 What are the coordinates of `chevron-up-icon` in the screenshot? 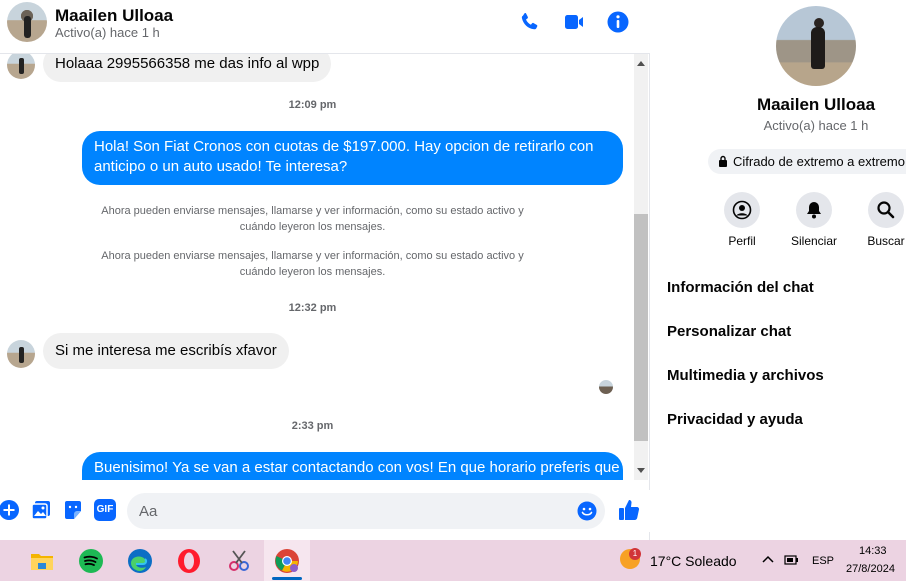 It's located at (768, 559).